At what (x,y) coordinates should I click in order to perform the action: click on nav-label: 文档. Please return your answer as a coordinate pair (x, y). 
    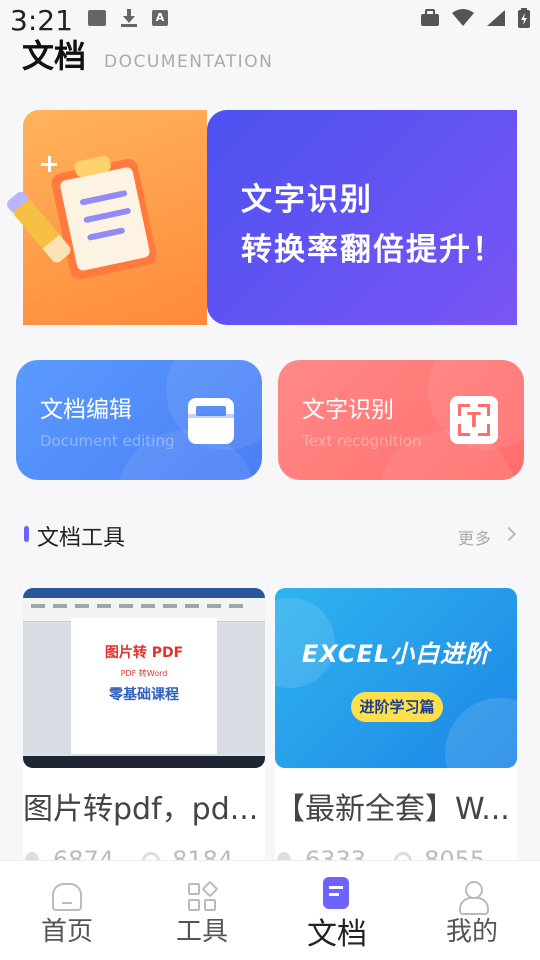
    Looking at the image, I should click on (337, 934).